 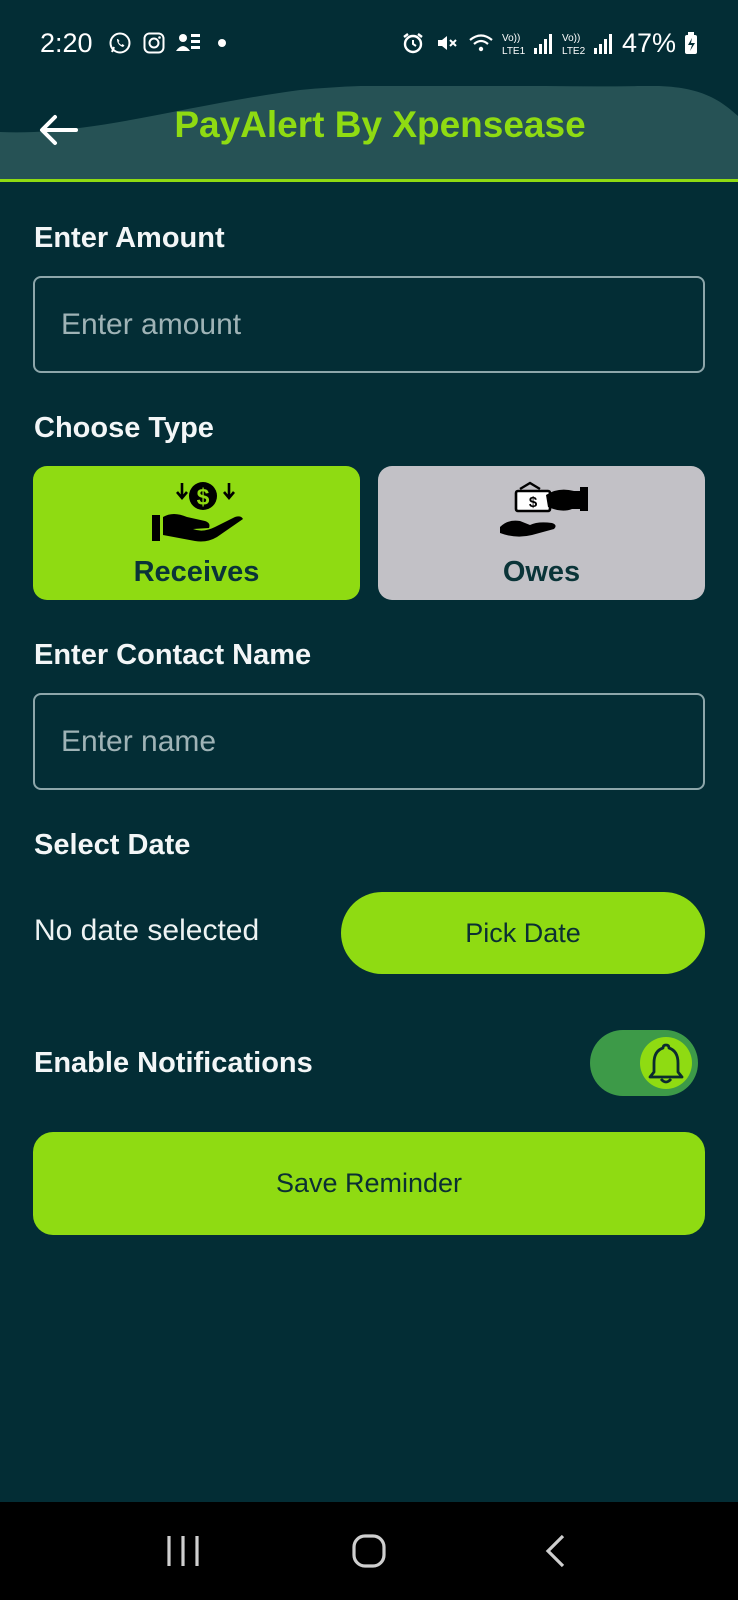 I want to click on type-option-receives: $ Receives, so click(x=196, y=533).